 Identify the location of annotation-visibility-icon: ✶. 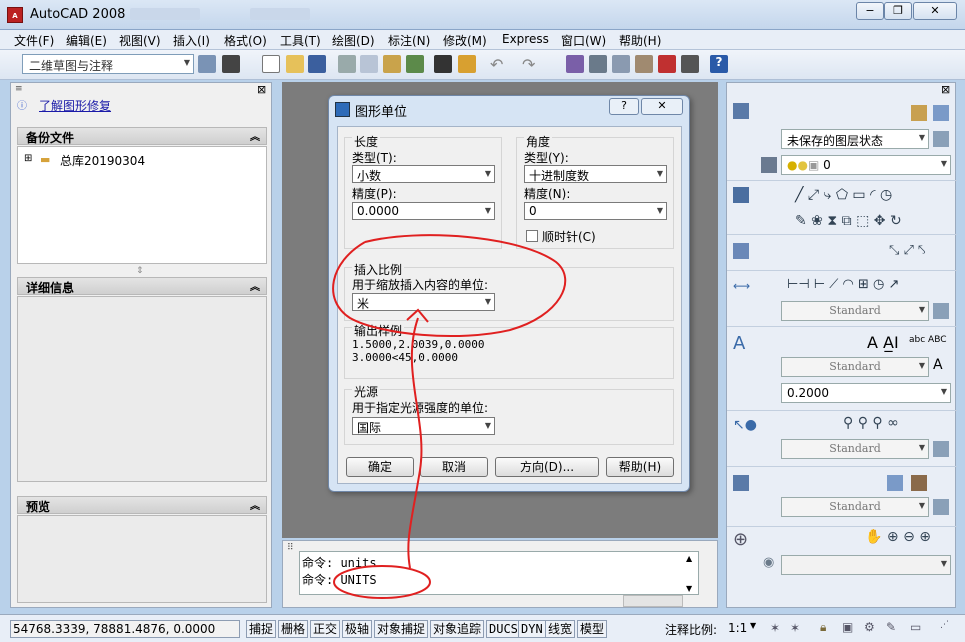
(775, 628).